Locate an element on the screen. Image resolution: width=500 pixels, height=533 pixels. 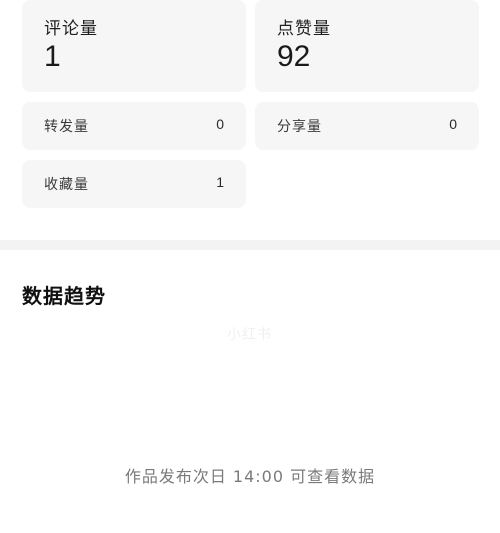
favorites-value: 1 is located at coordinates (220, 182).